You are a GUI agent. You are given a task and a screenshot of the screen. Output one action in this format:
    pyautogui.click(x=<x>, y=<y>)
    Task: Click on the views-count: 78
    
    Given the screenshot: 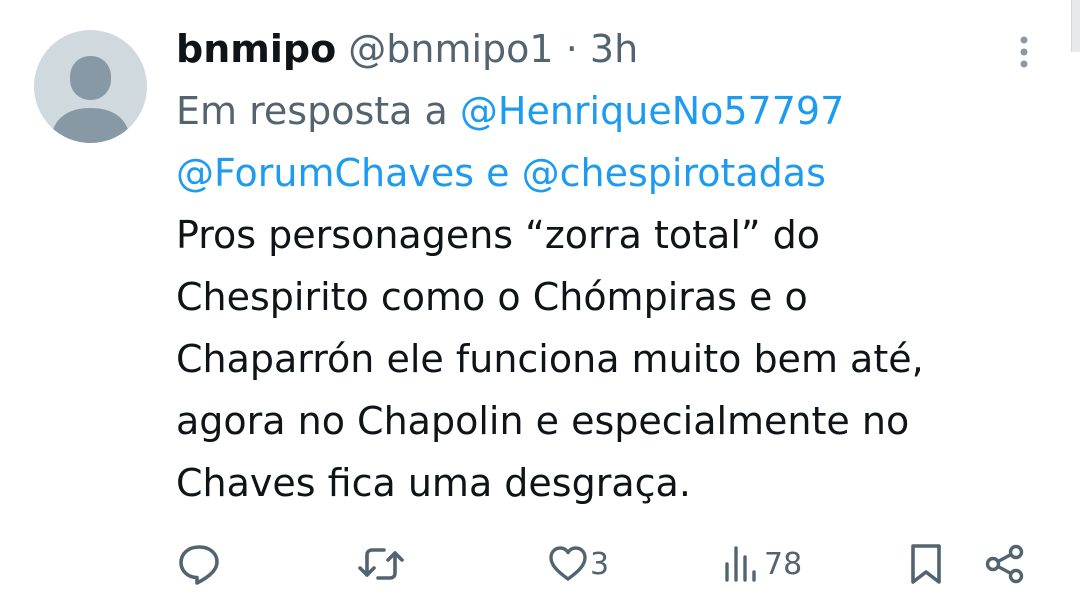 What is the action you would take?
    pyautogui.click(x=783, y=564)
    